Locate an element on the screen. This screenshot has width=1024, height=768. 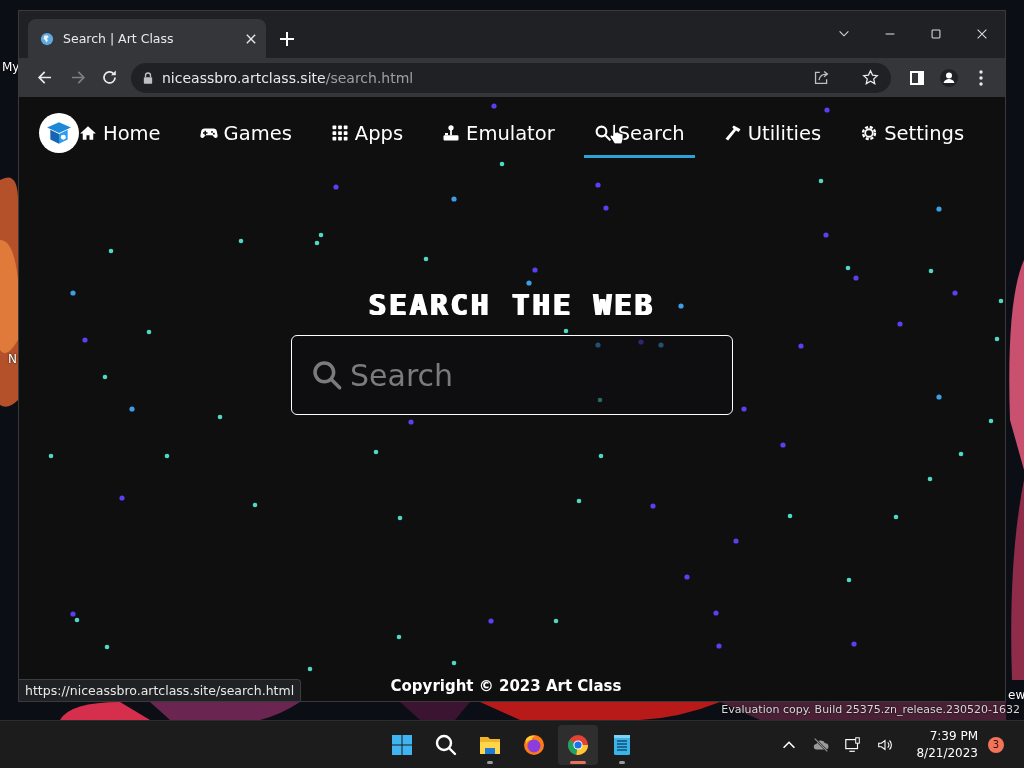
nav-link: Utilities is located at coordinates (772, 139).